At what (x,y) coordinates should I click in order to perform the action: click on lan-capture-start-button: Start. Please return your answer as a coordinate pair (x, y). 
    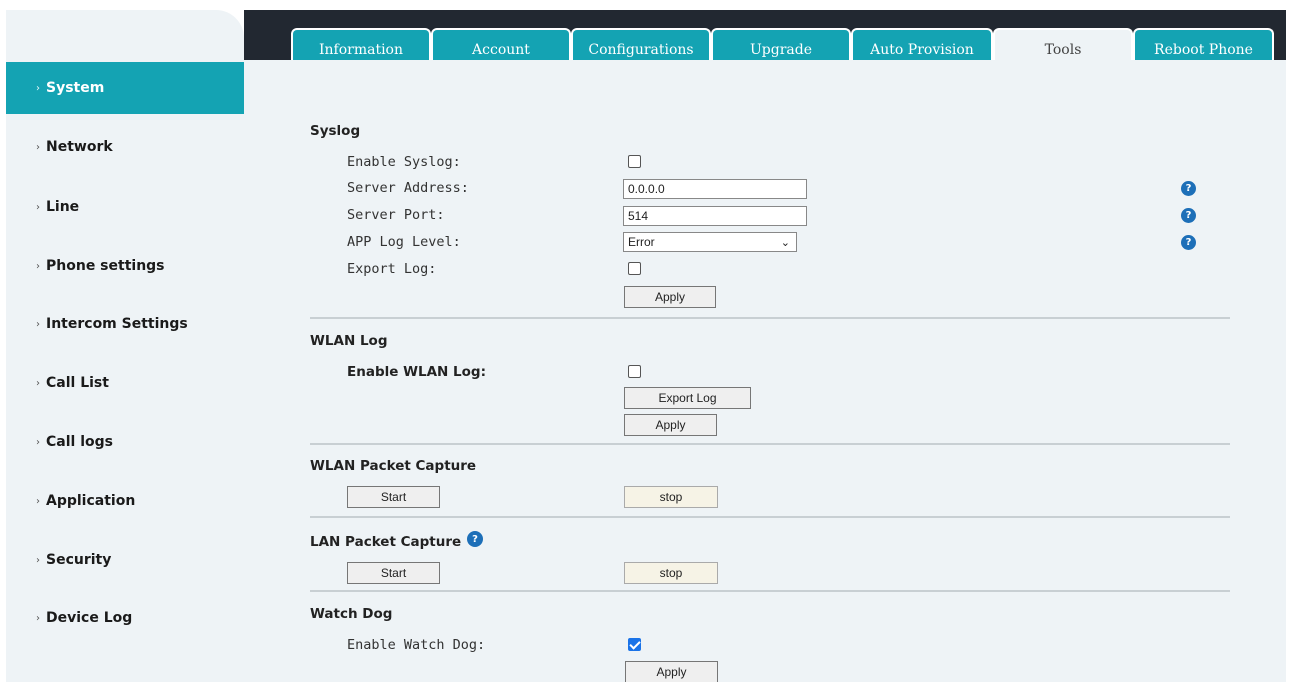
    Looking at the image, I should click on (393, 573).